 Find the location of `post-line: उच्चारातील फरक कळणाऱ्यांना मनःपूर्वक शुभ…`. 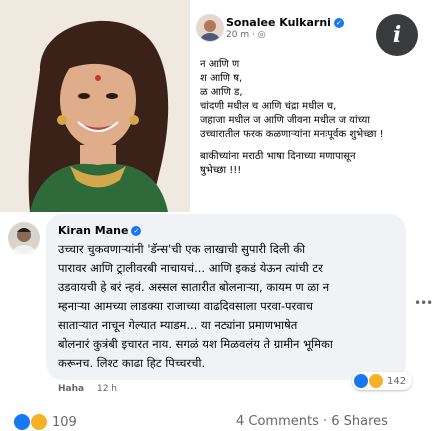

post-line: उच्चारातील फरक कळणाऱ्यांना मनःपूर्वक शुभ… is located at coordinates (292, 134).